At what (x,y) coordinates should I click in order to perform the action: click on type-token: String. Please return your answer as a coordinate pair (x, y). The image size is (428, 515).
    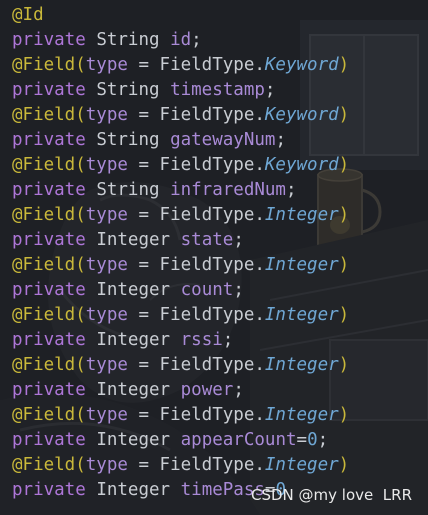
    Looking at the image, I should click on (128, 40).